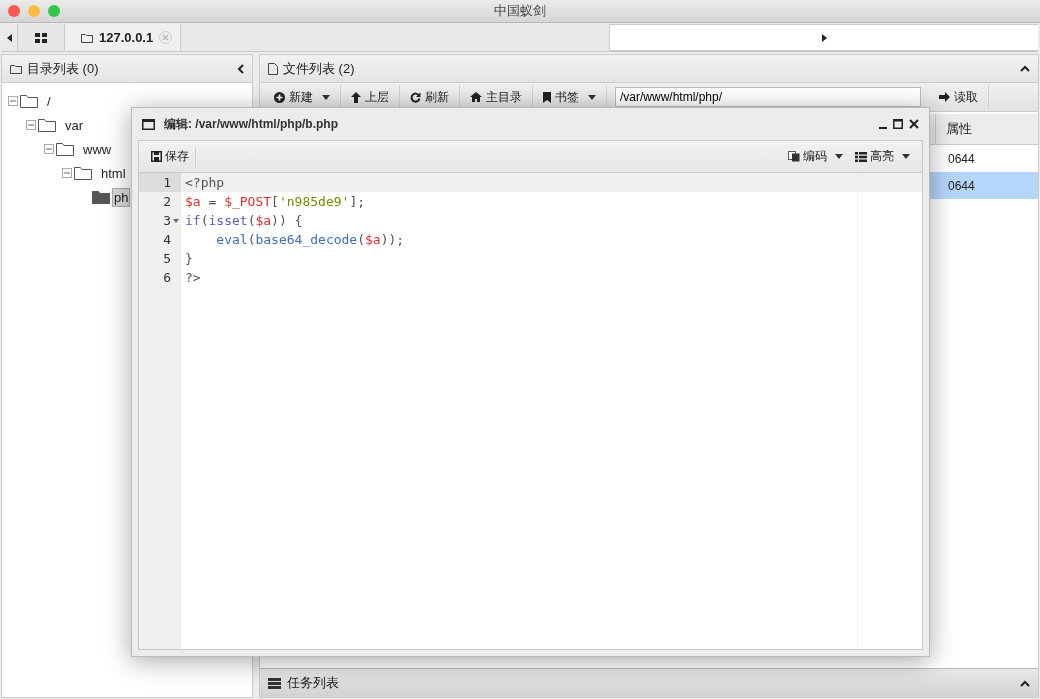 Image resolution: width=1040 pixels, height=699 pixels. Describe the element at coordinates (944, 97) in the screenshot. I see `arrow-right-icon` at that location.